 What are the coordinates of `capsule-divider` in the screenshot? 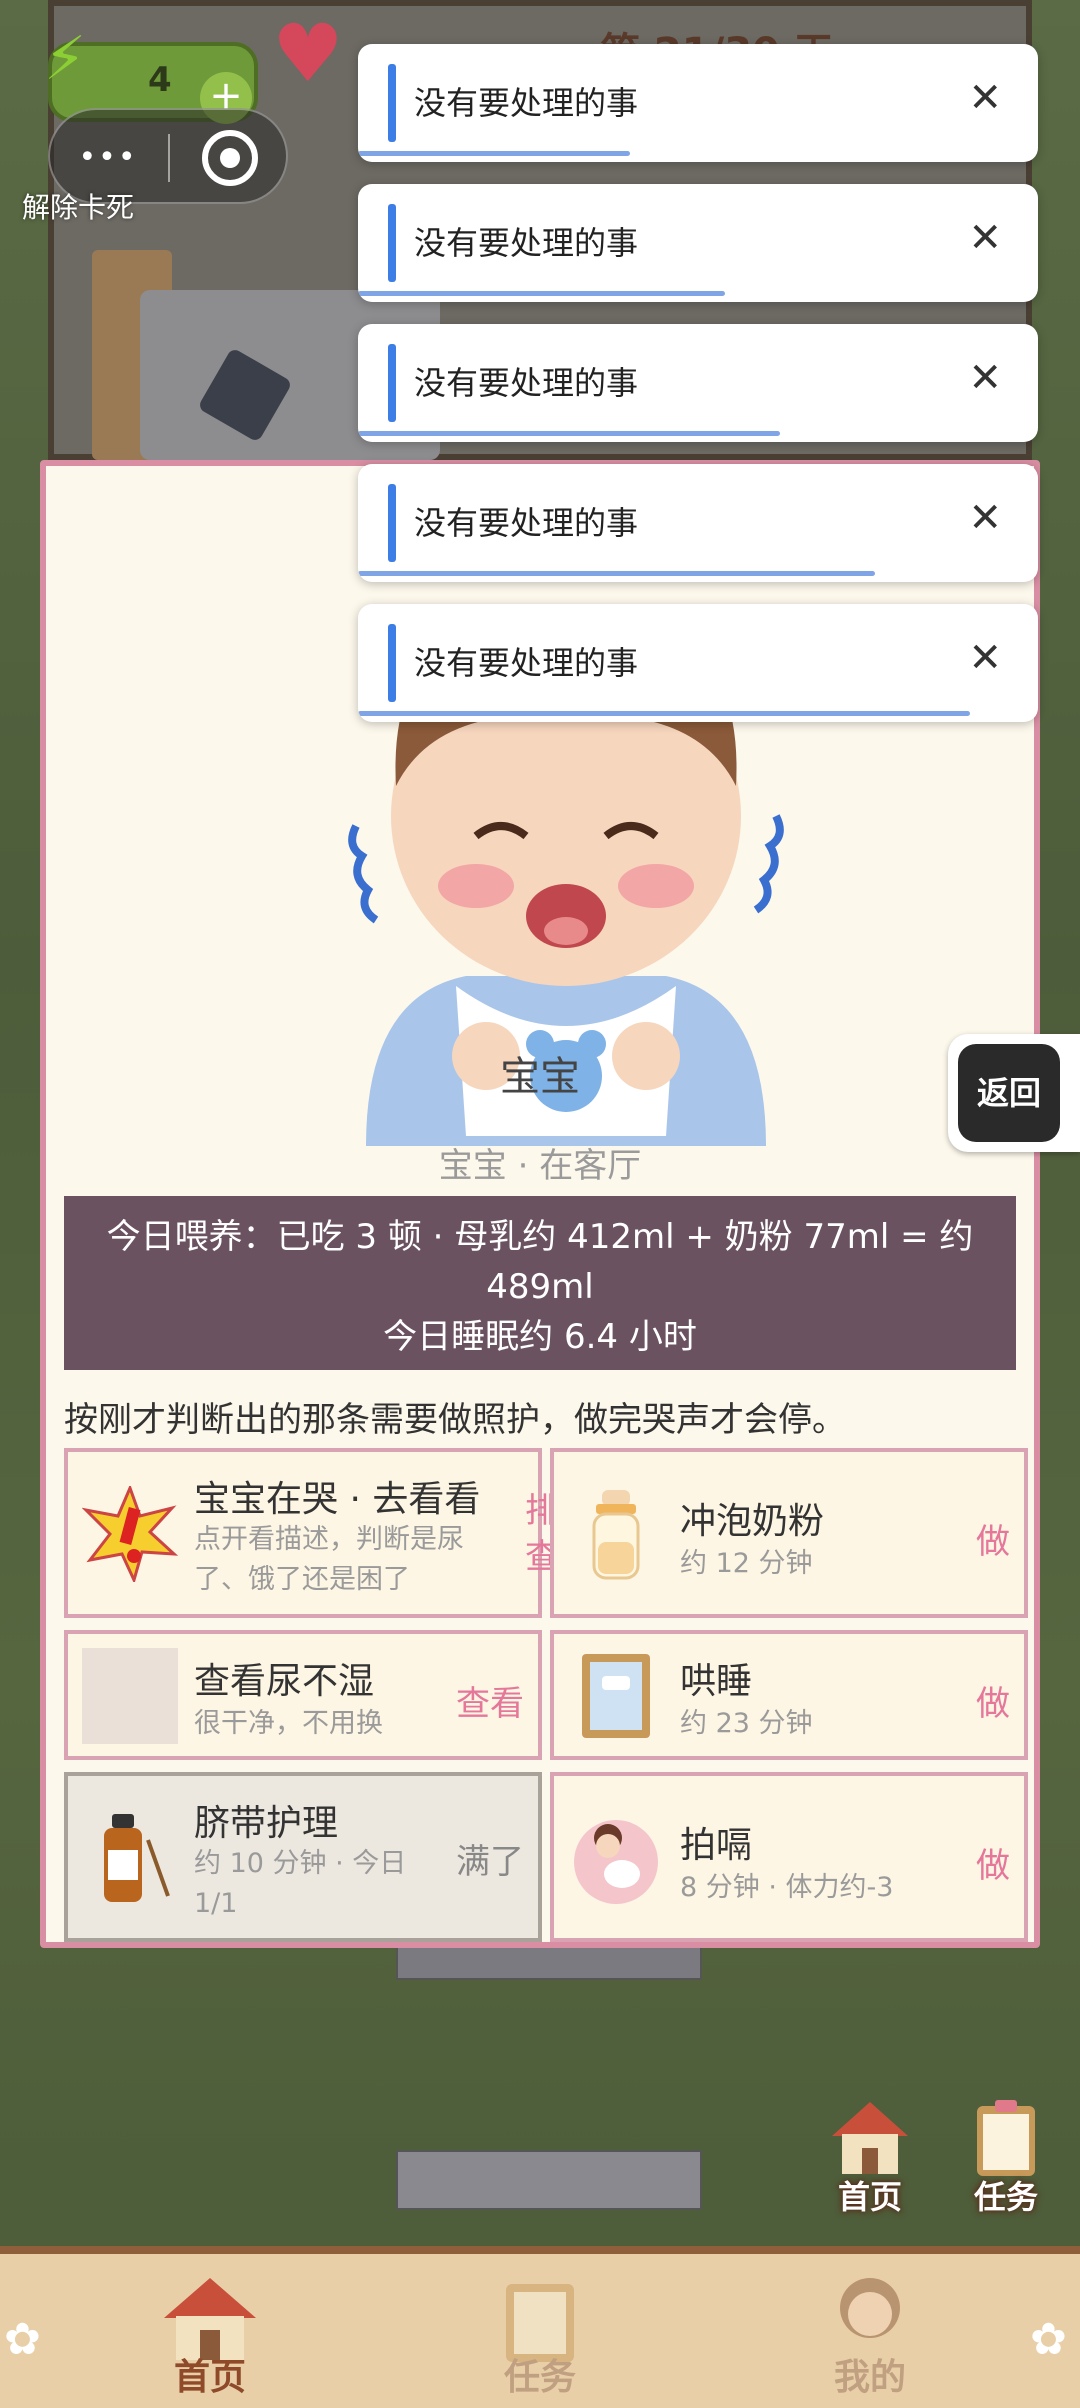 It's located at (169, 158).